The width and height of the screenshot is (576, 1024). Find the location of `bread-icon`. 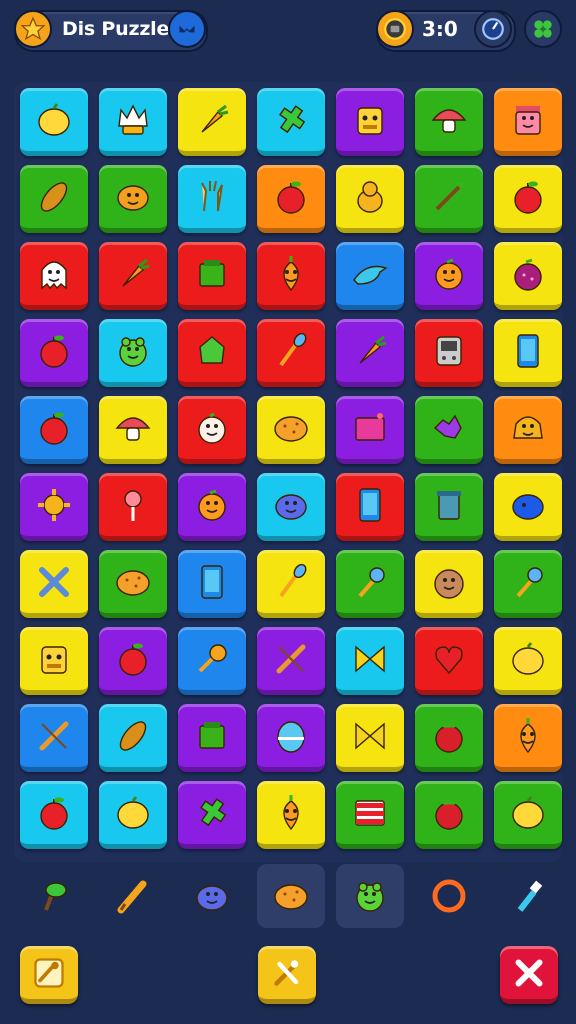

bread-icon is located at coordinates (528, 427).